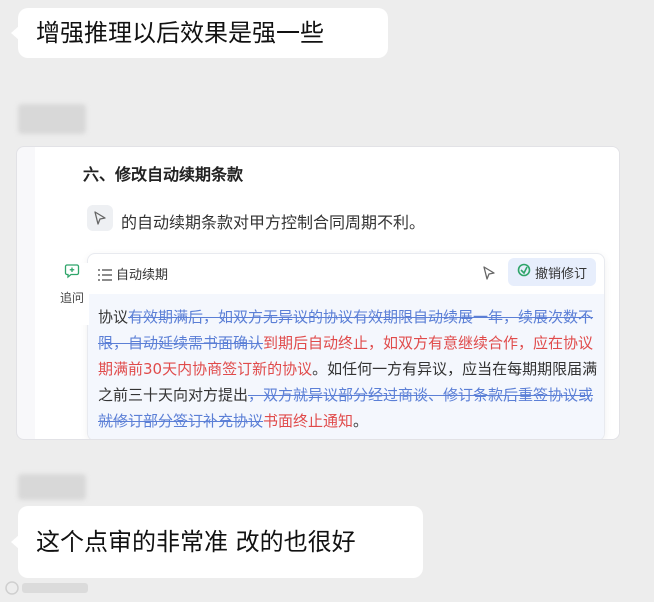  What do you see at coordinates (49, 588) in the screenshot?
I see `watermark` at bounding box center [49, 588].